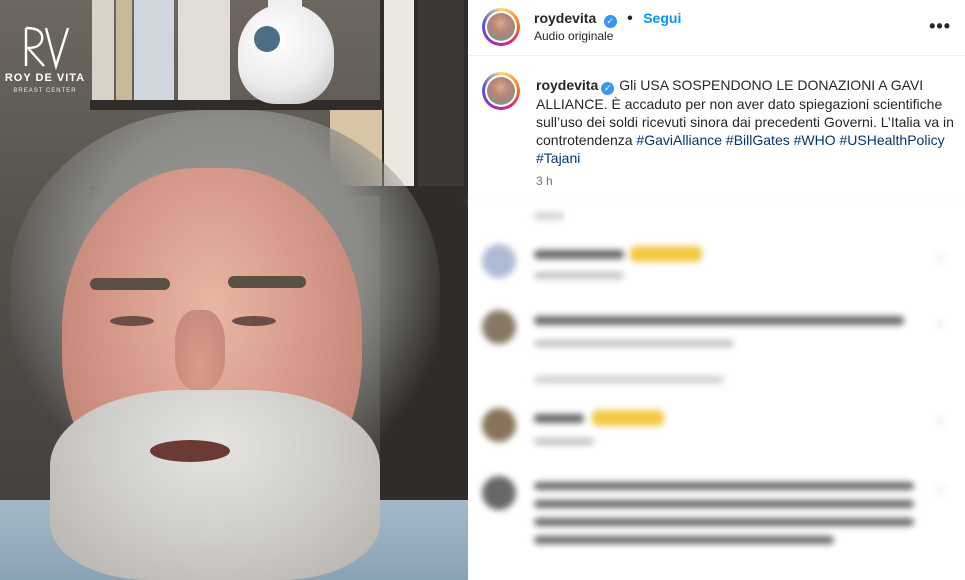  I want to click on view-replies-placeholder, so click(629, 379).